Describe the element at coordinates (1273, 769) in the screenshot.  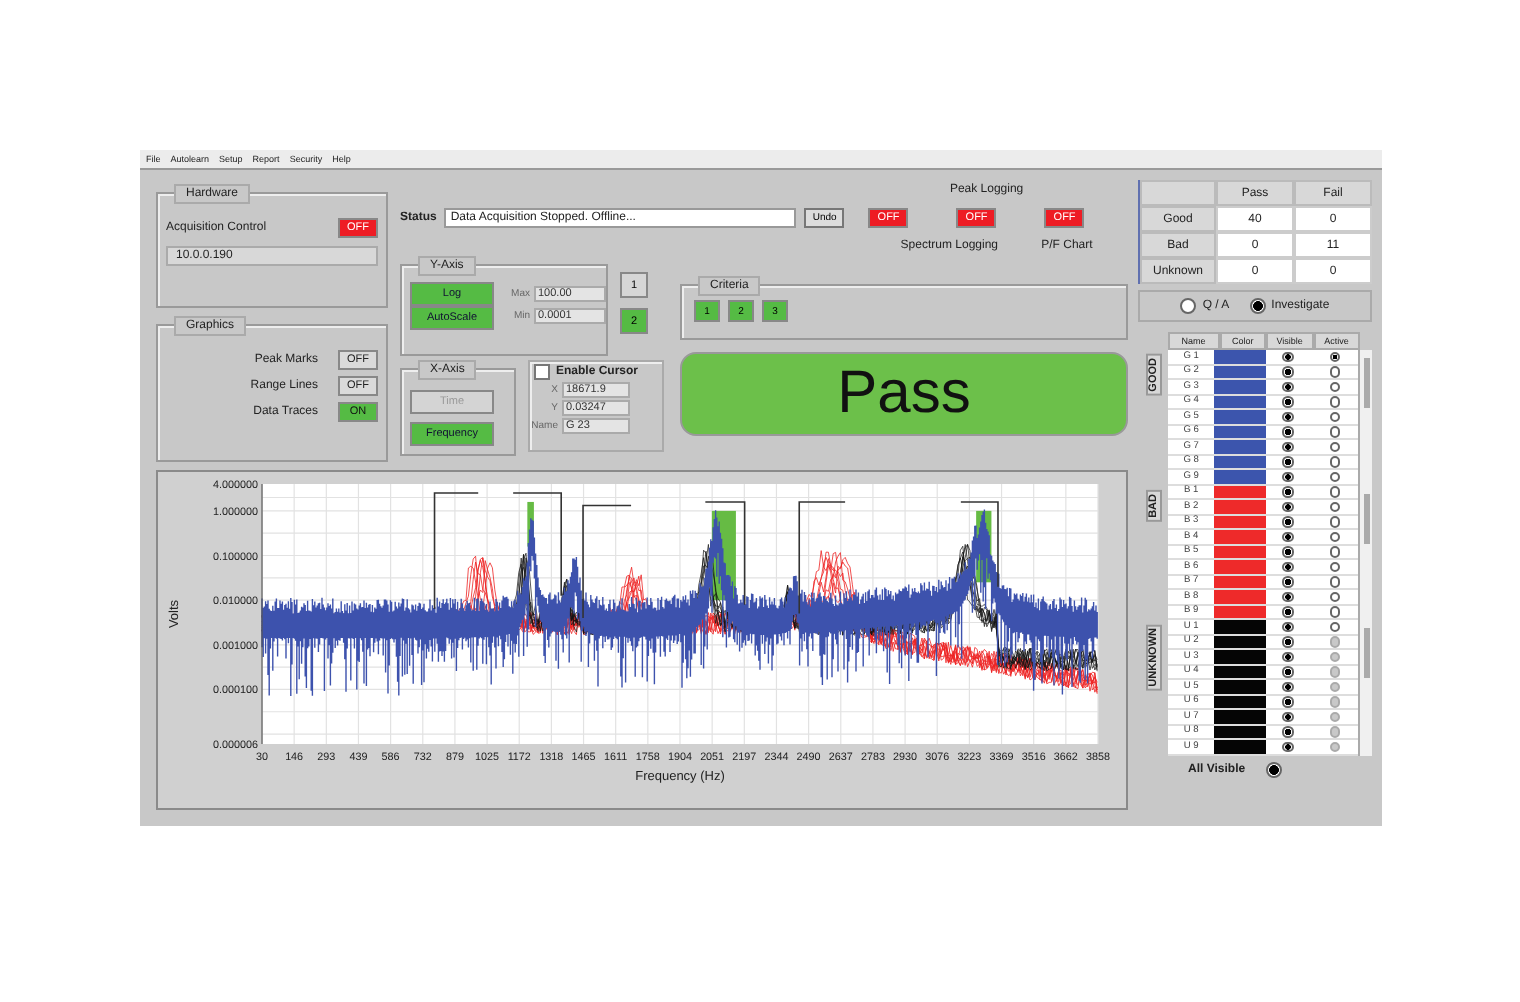
I see `all-visible-radio` at that location.